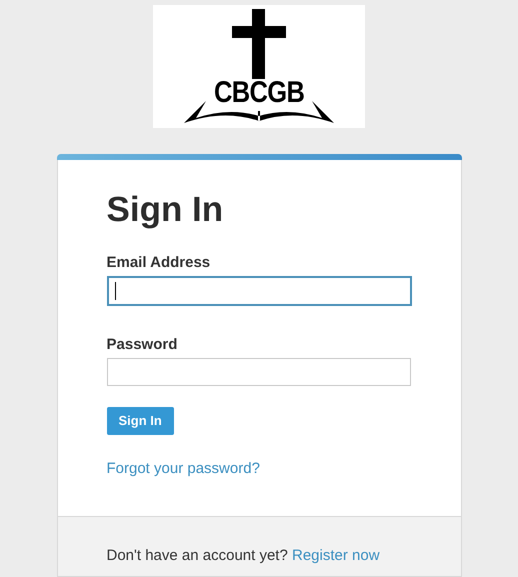 The height and width of the screenshot is (577, 518). Describe the element at coordinates (259, 44) in the screenshot. I see `cross-icon` at that location.